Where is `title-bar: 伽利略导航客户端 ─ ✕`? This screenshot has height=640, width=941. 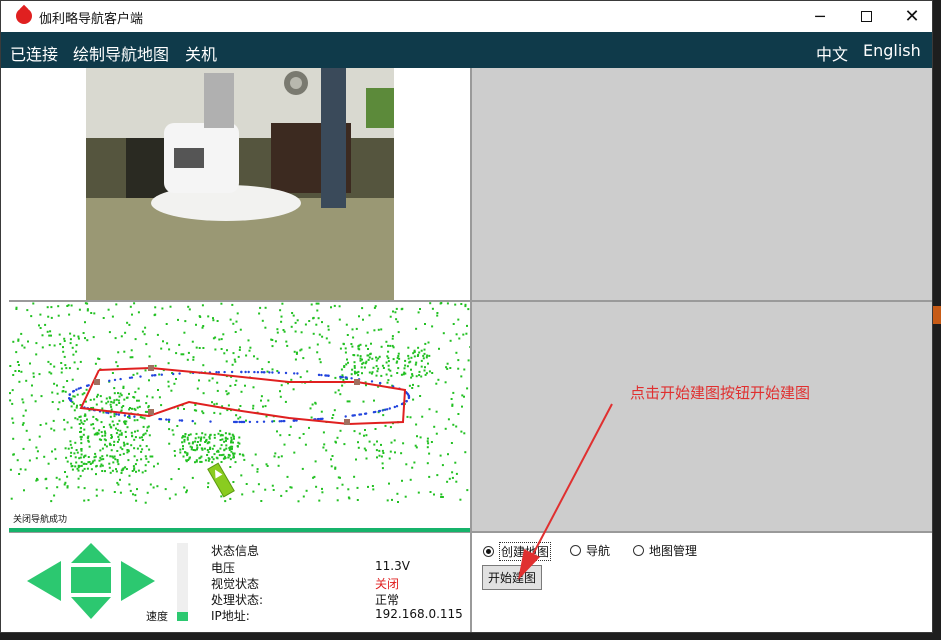
title-bar: 伽利略导航客户端 ─ ✕ is located at coordinates (466, 16).